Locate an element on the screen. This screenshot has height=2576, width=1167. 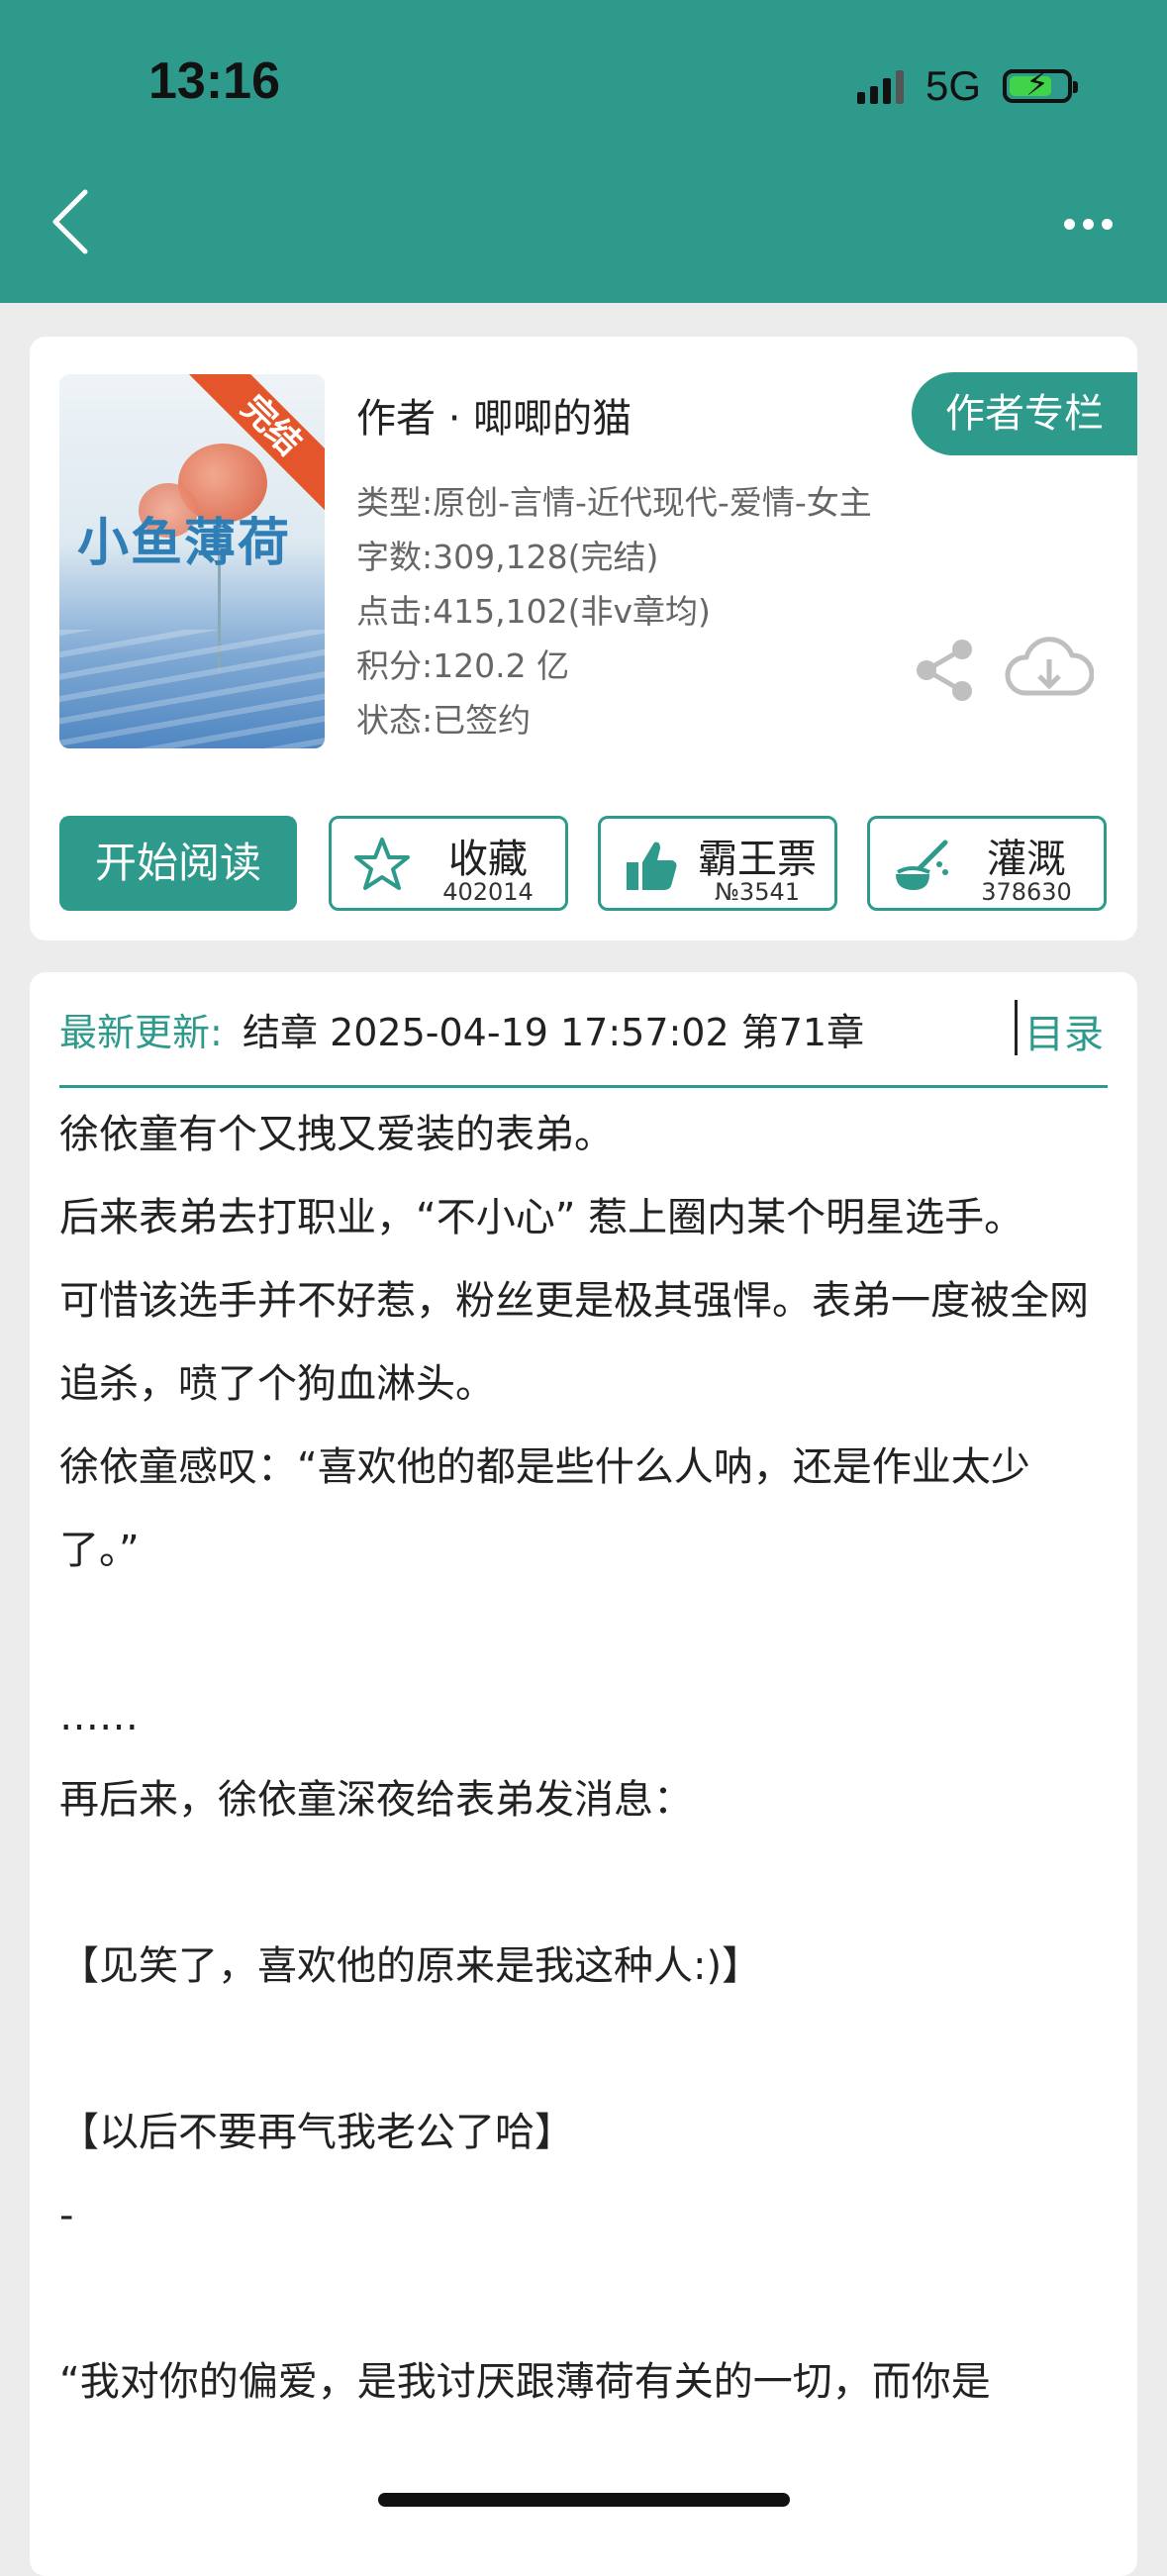
click-count: 点击:415,102(非v章均) is located at coordinates (534, 611).